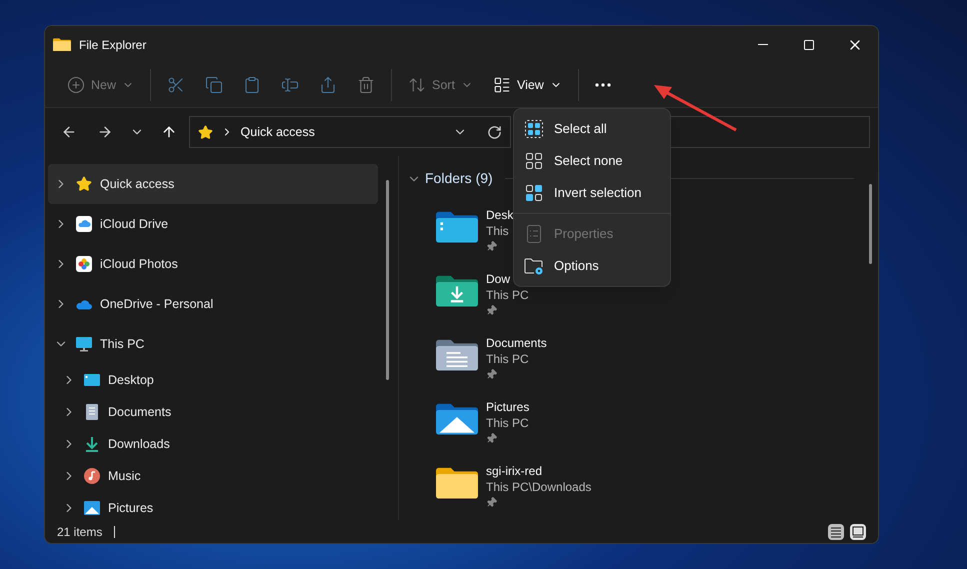 The image size is (967, 569). Describe the element at coordinates (68, 132) in the screenshot. I see `back-arrow-icon` at that location.